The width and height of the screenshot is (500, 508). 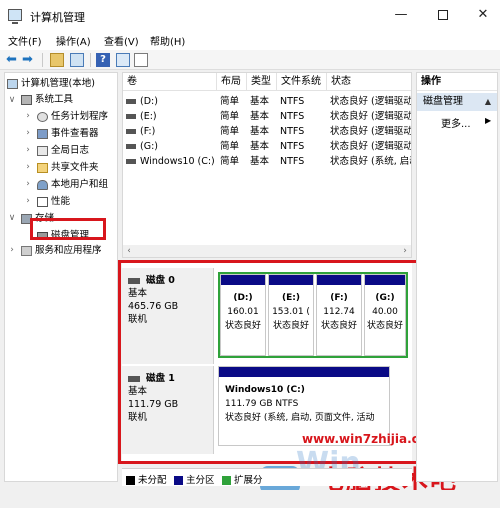 I want to click on tree-item-global-logs: 全局日志, so click(x=63, y=151).